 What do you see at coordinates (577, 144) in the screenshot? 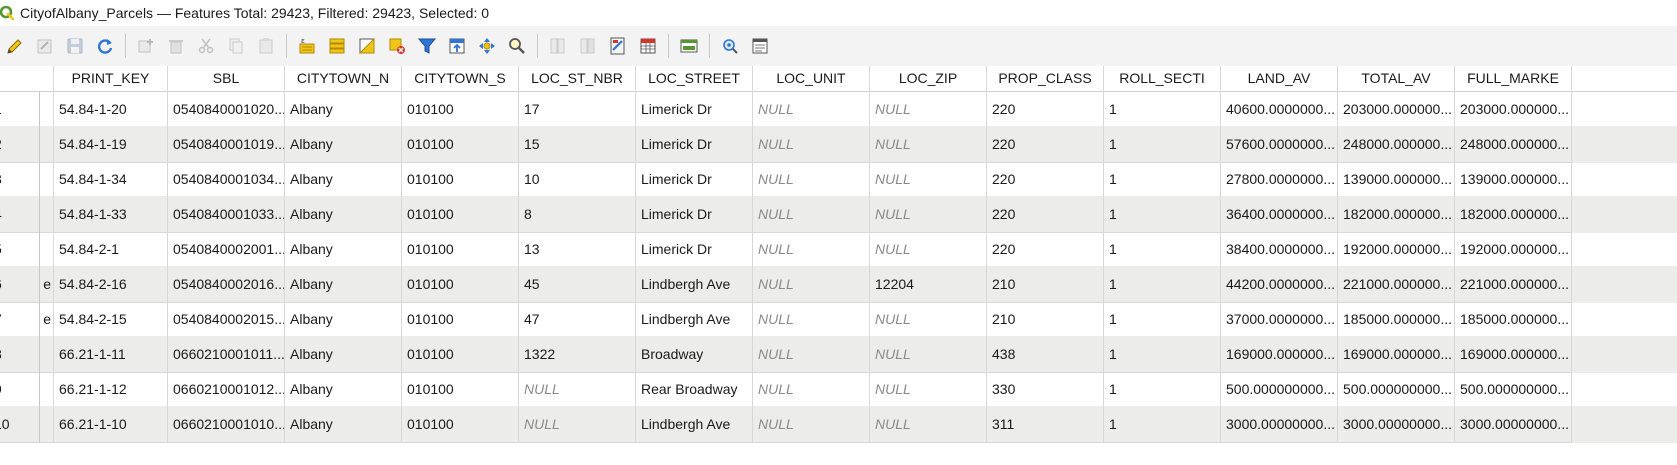
I see `cell-loc-st-nbr: 15` at bounding box center [577, 144].